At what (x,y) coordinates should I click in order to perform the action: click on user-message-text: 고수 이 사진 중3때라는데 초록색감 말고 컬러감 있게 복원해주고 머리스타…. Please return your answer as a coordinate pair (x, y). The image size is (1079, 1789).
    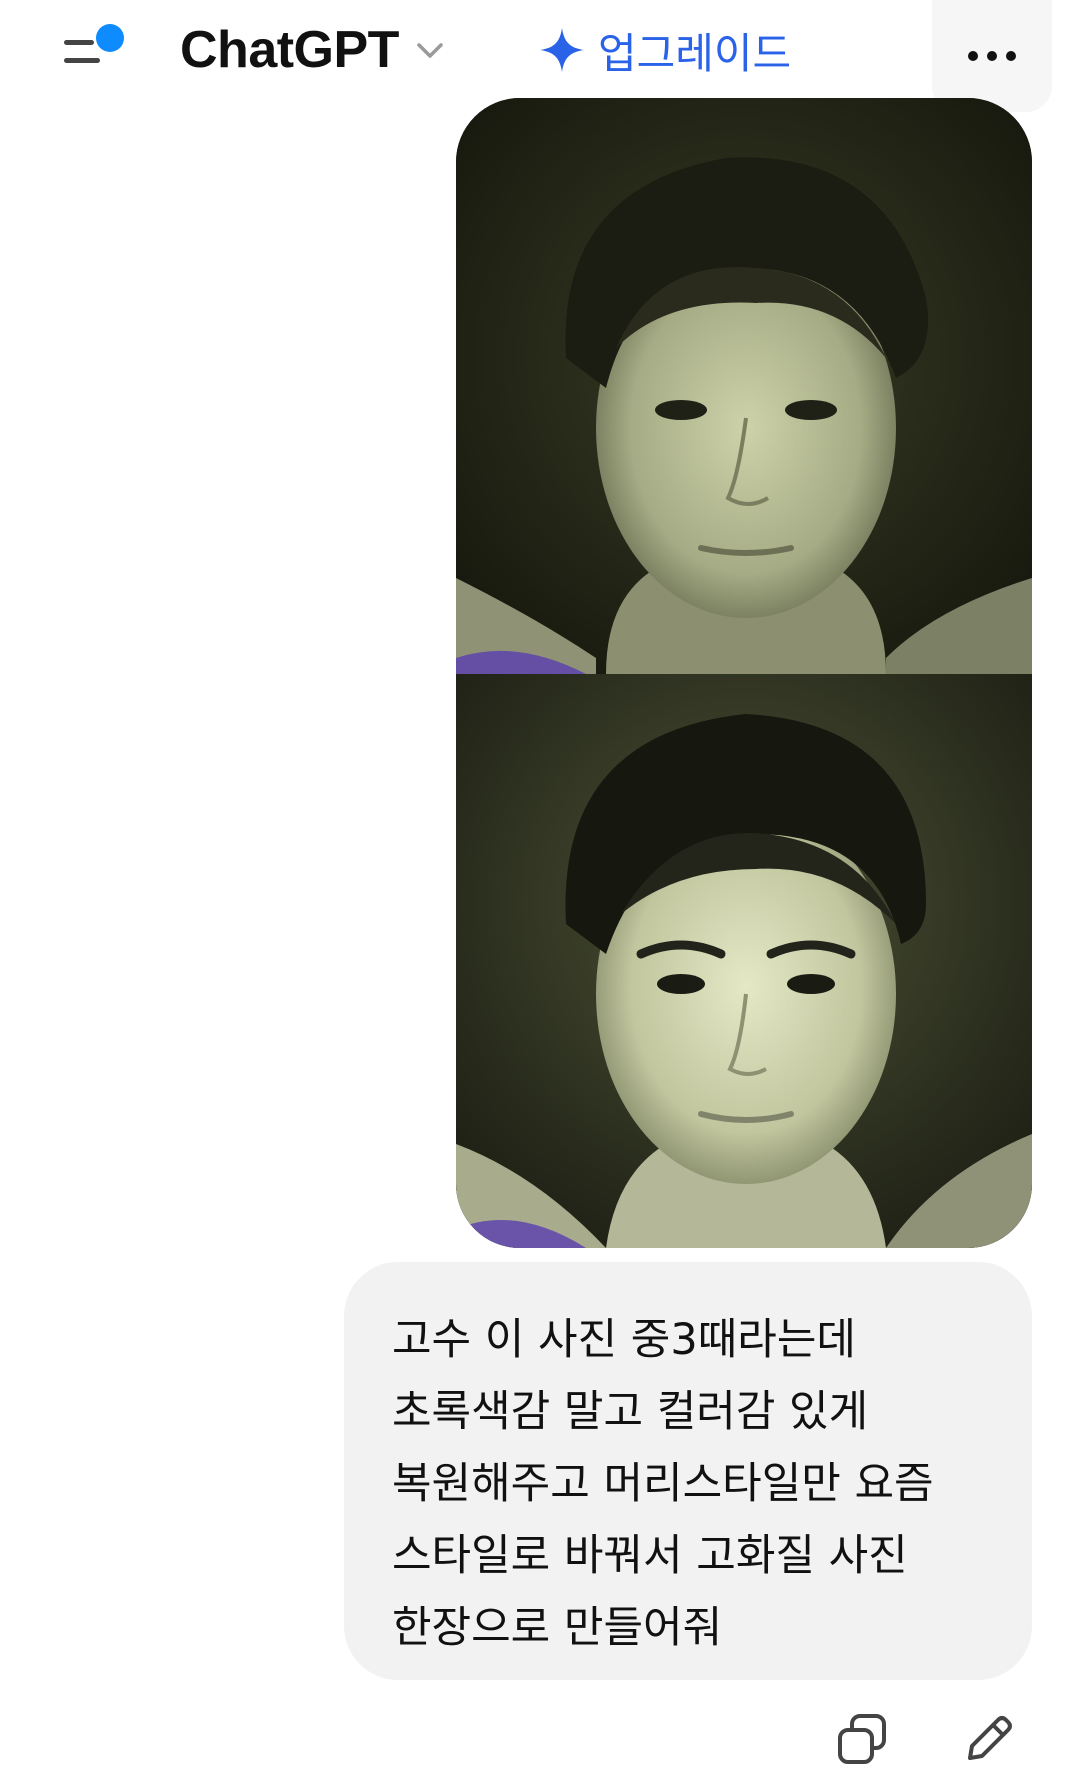
    Looking at the image, I should click on (663, 1484).